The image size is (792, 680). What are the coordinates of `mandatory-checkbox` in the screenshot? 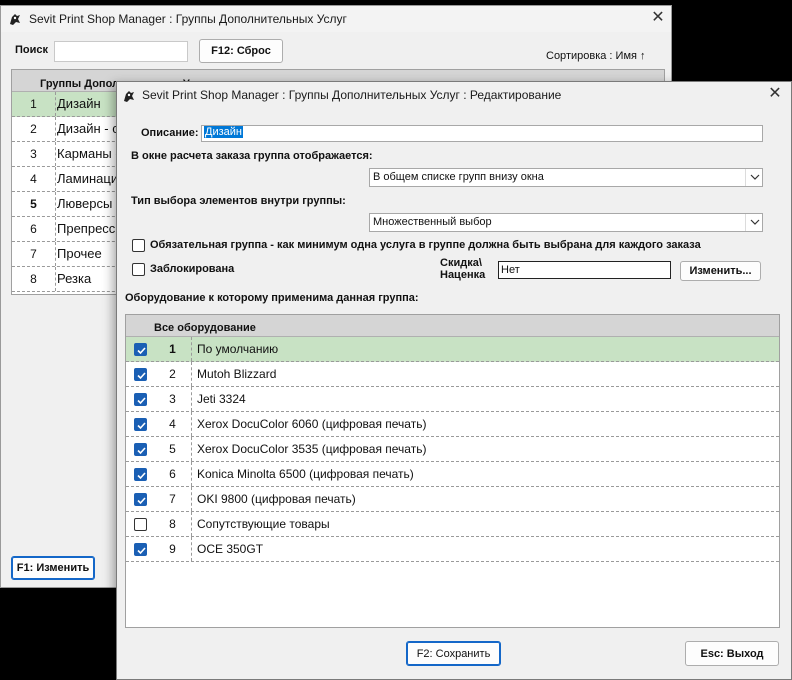 It's located at (138, 245).